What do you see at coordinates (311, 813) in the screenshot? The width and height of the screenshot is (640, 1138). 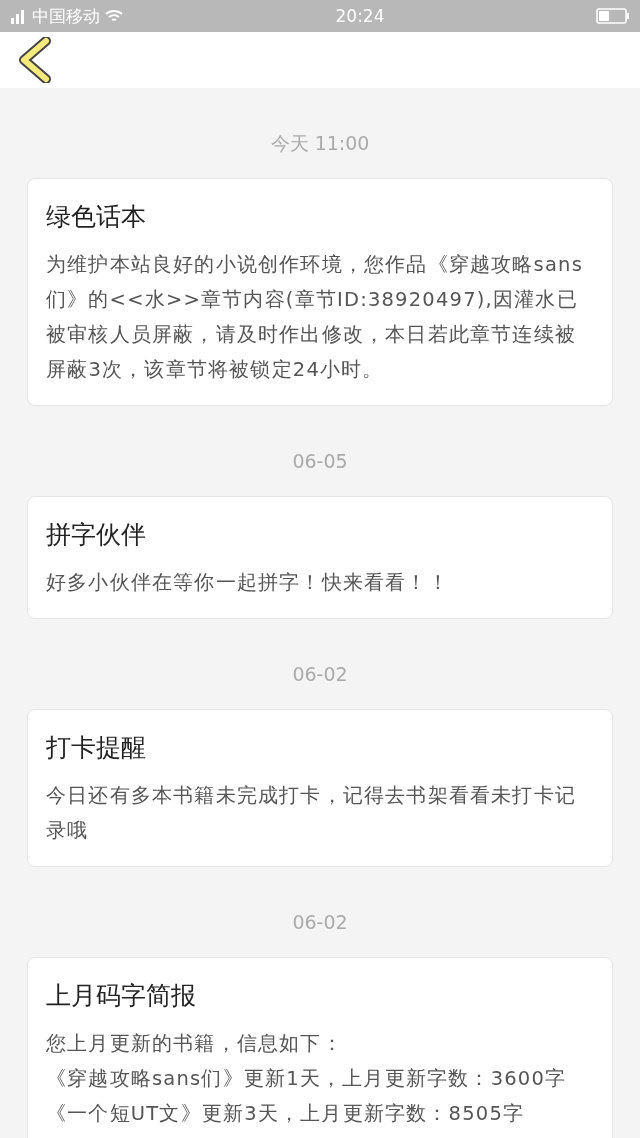 I see `message-text: 今日还有多本书籍未完成打卡，记得去书架看看未打卡记录哦` at bounding box center [311, 813].